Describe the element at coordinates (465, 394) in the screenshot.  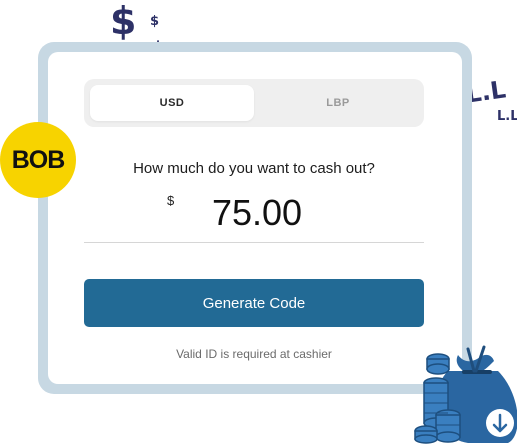
I see `money-bag-icon` at that location.